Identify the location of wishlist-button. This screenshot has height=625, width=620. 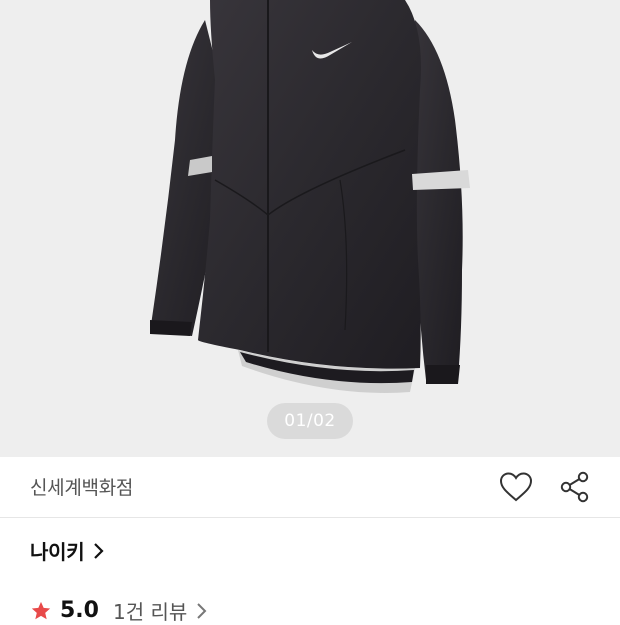
(516, 487).